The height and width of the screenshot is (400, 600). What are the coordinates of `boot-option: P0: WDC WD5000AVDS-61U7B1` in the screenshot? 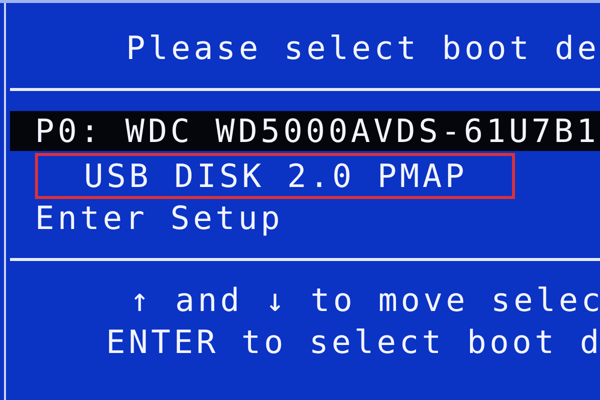 It's located at (305, 131).